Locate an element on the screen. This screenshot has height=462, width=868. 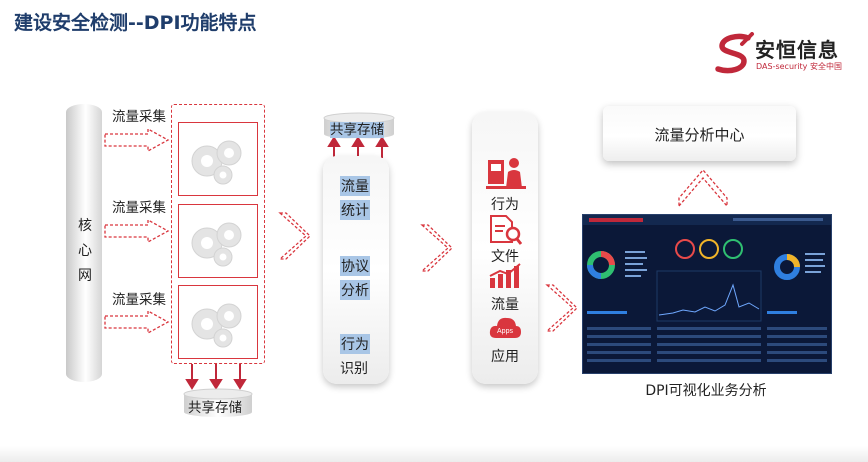
process-label: 协议 is located at coordinates (355, 266).